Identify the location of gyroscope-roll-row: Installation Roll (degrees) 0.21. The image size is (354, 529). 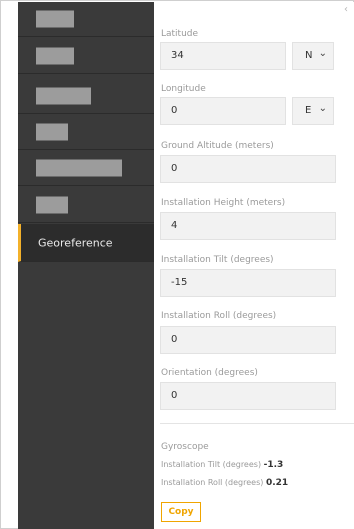
(224, 483).